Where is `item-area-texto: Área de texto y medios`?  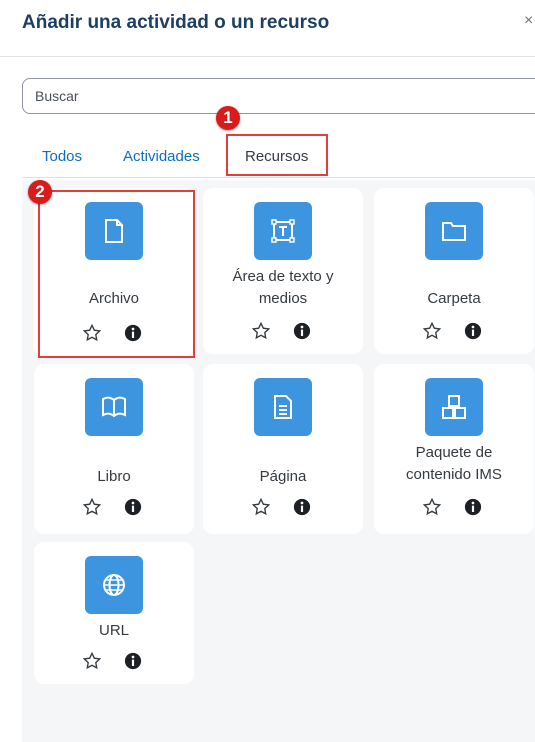 item-area-texto: Área de texto y medios is located at coordinates (283, 271).